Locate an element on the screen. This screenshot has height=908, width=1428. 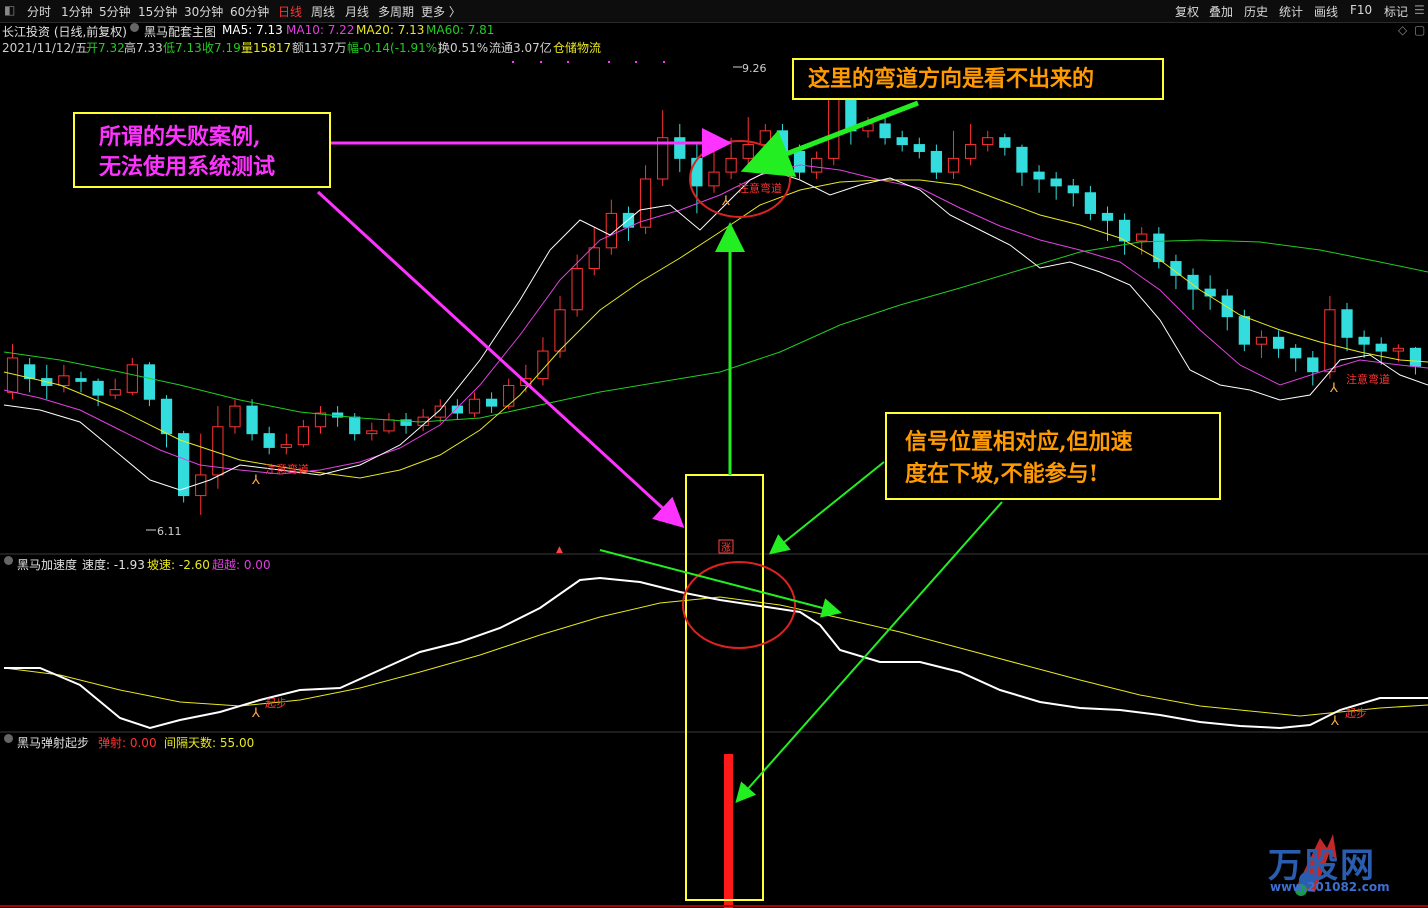
signal-marker-icon-3: ⅄ is located at coordinates (1333, 388).